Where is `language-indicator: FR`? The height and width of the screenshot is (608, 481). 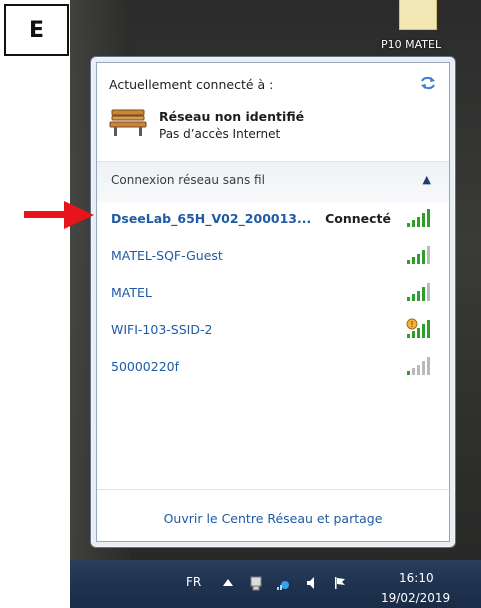
language-indicator: FR is located at coordinates (193, 582).